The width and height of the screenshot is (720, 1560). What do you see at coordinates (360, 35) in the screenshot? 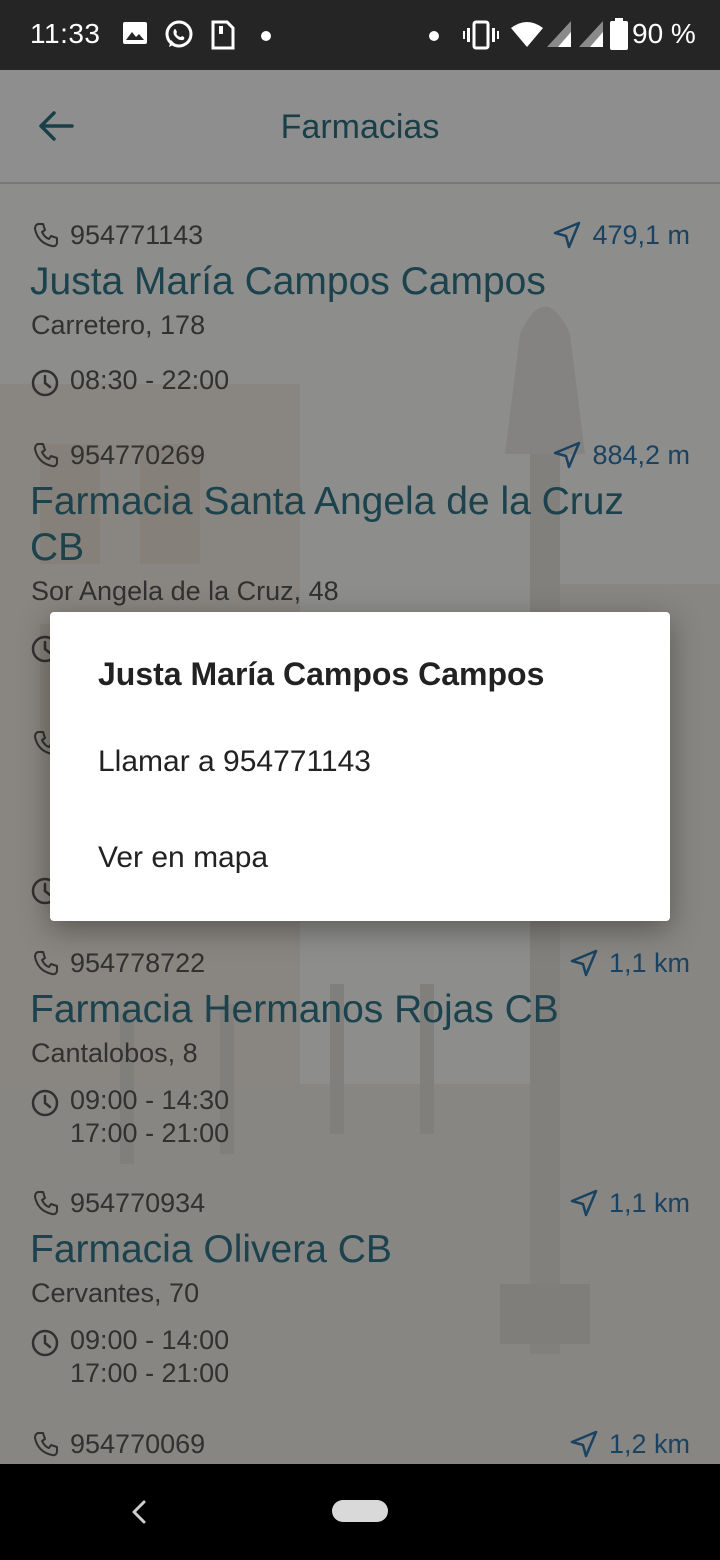
I see `status-bar: 11:33 90 %` at bounding box center [360, 35].